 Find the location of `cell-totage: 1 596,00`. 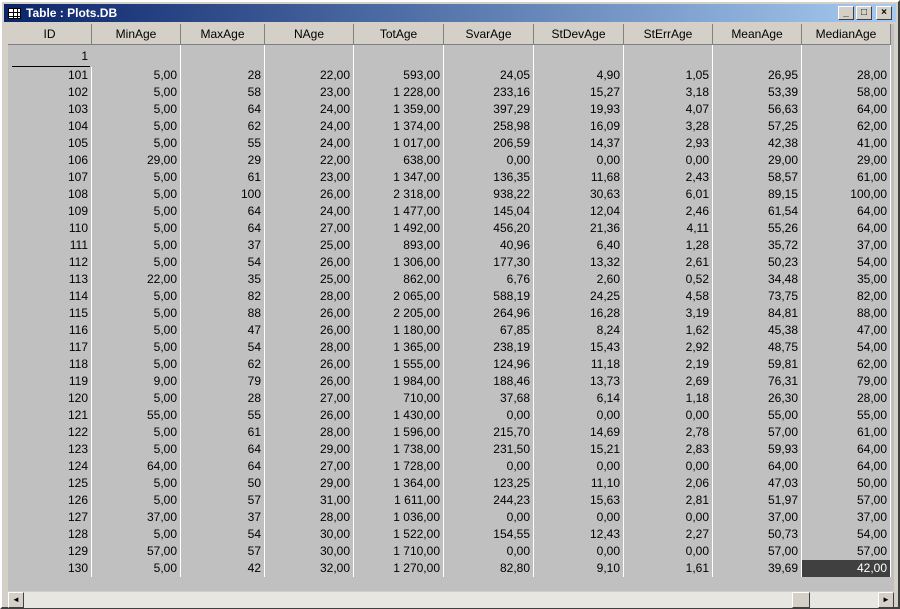

cell-totage: 1 596,00 is located at coordinates (399, 432).